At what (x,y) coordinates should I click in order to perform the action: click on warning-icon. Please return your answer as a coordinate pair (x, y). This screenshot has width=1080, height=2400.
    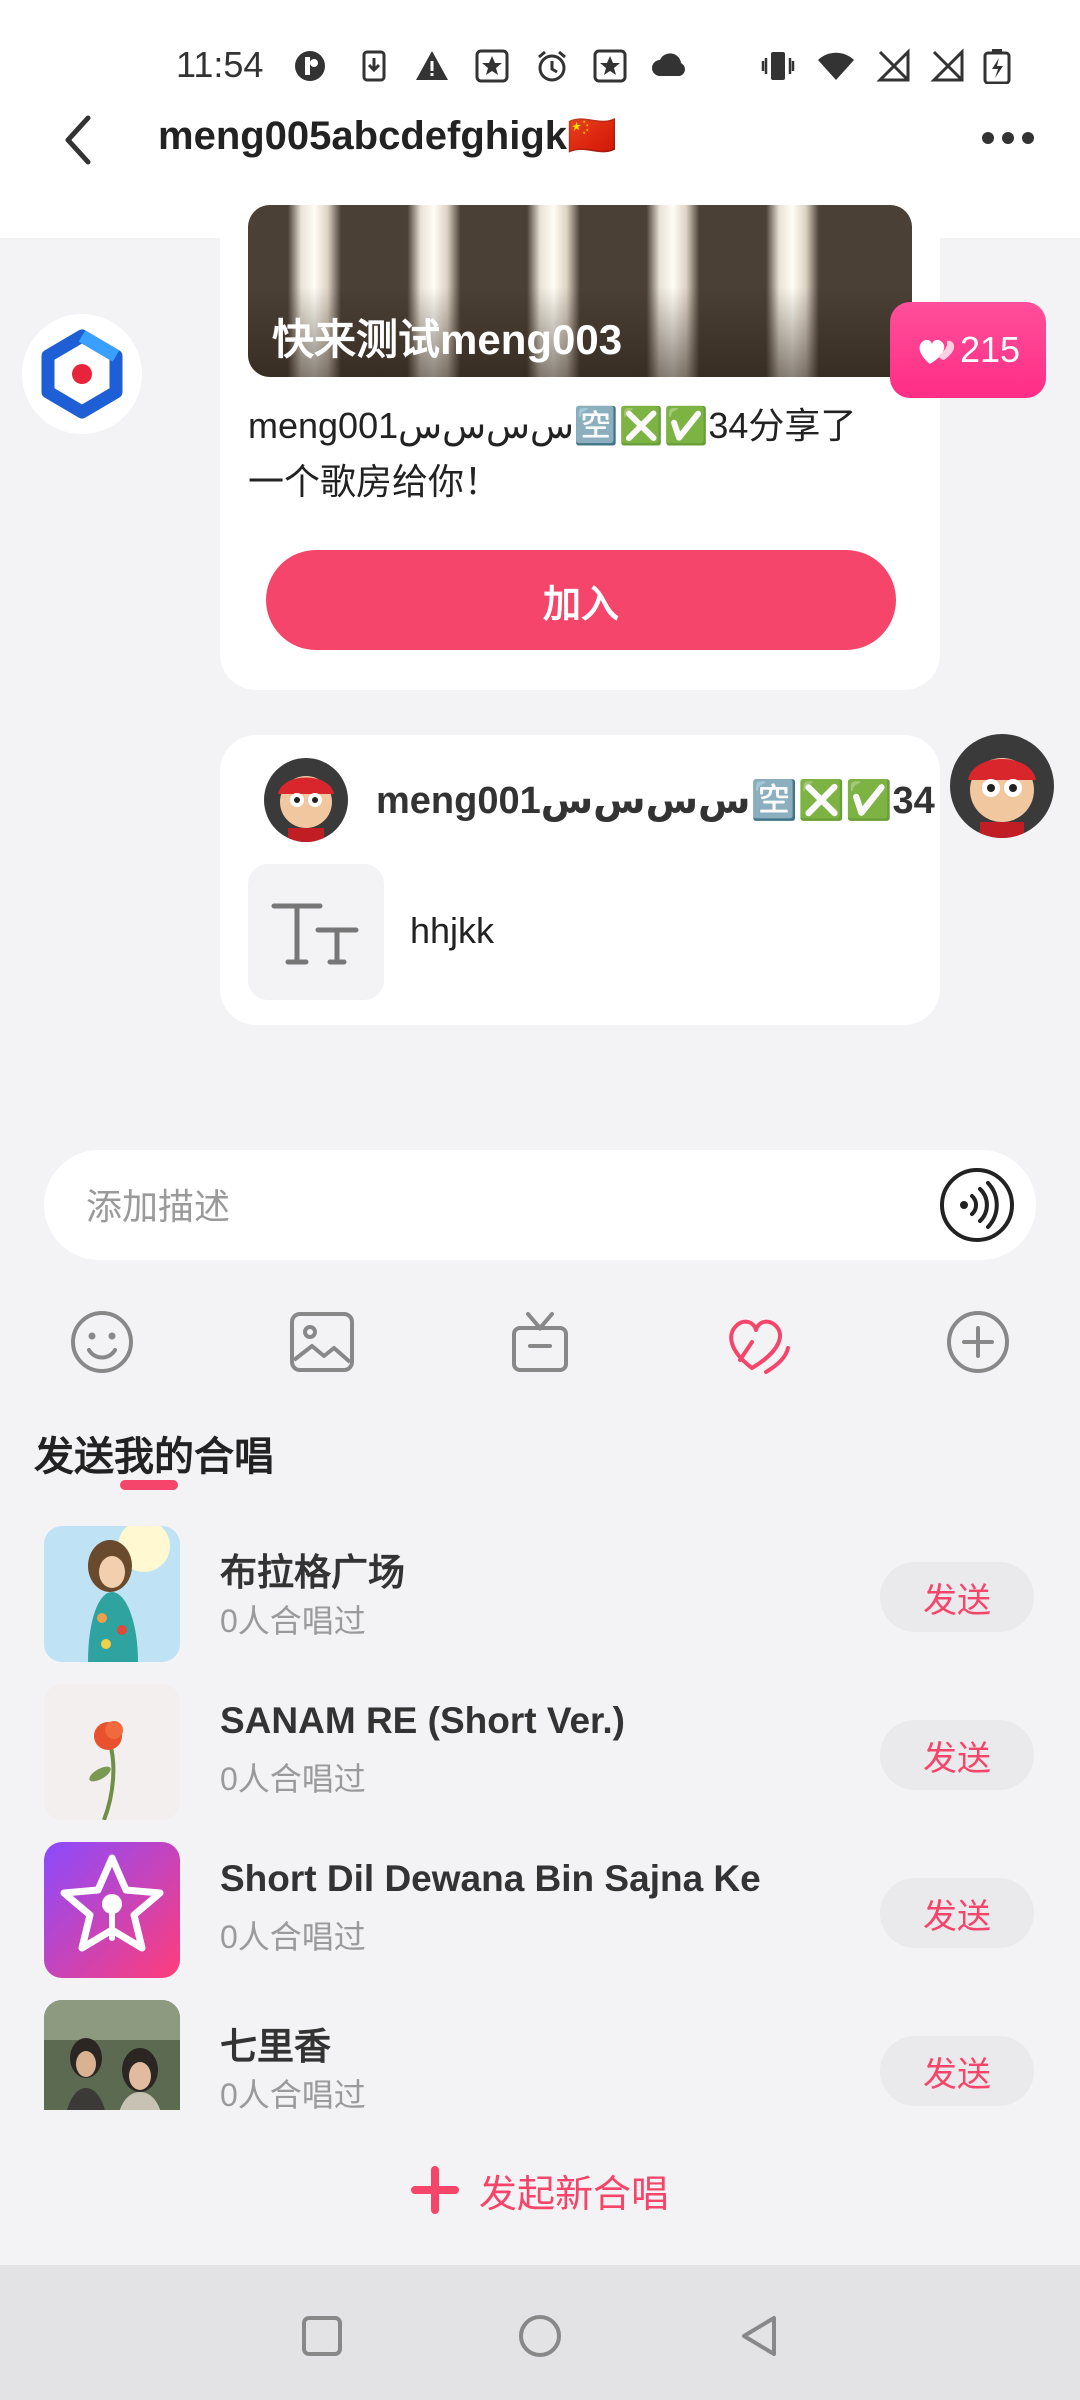
    Looking at the image, I should click on (432, 65).